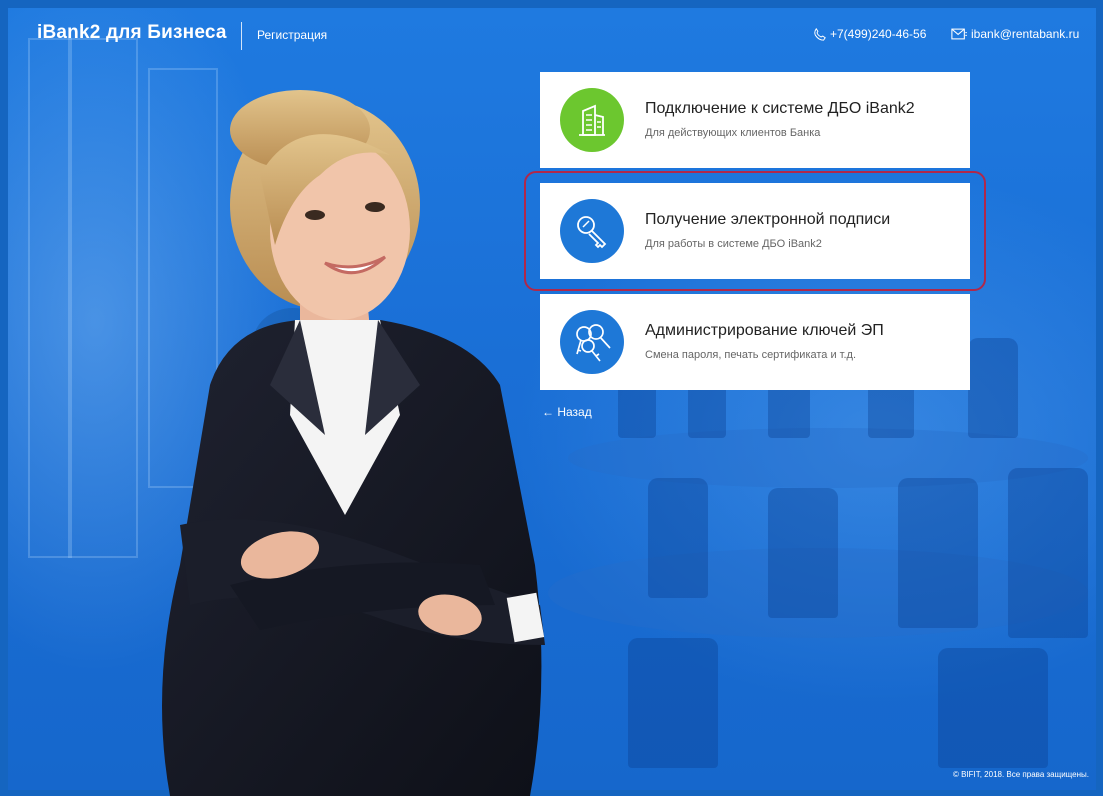 The width and height of the screenshot is (1103, 796). I want to click on mail-icon, so click(959, 34).